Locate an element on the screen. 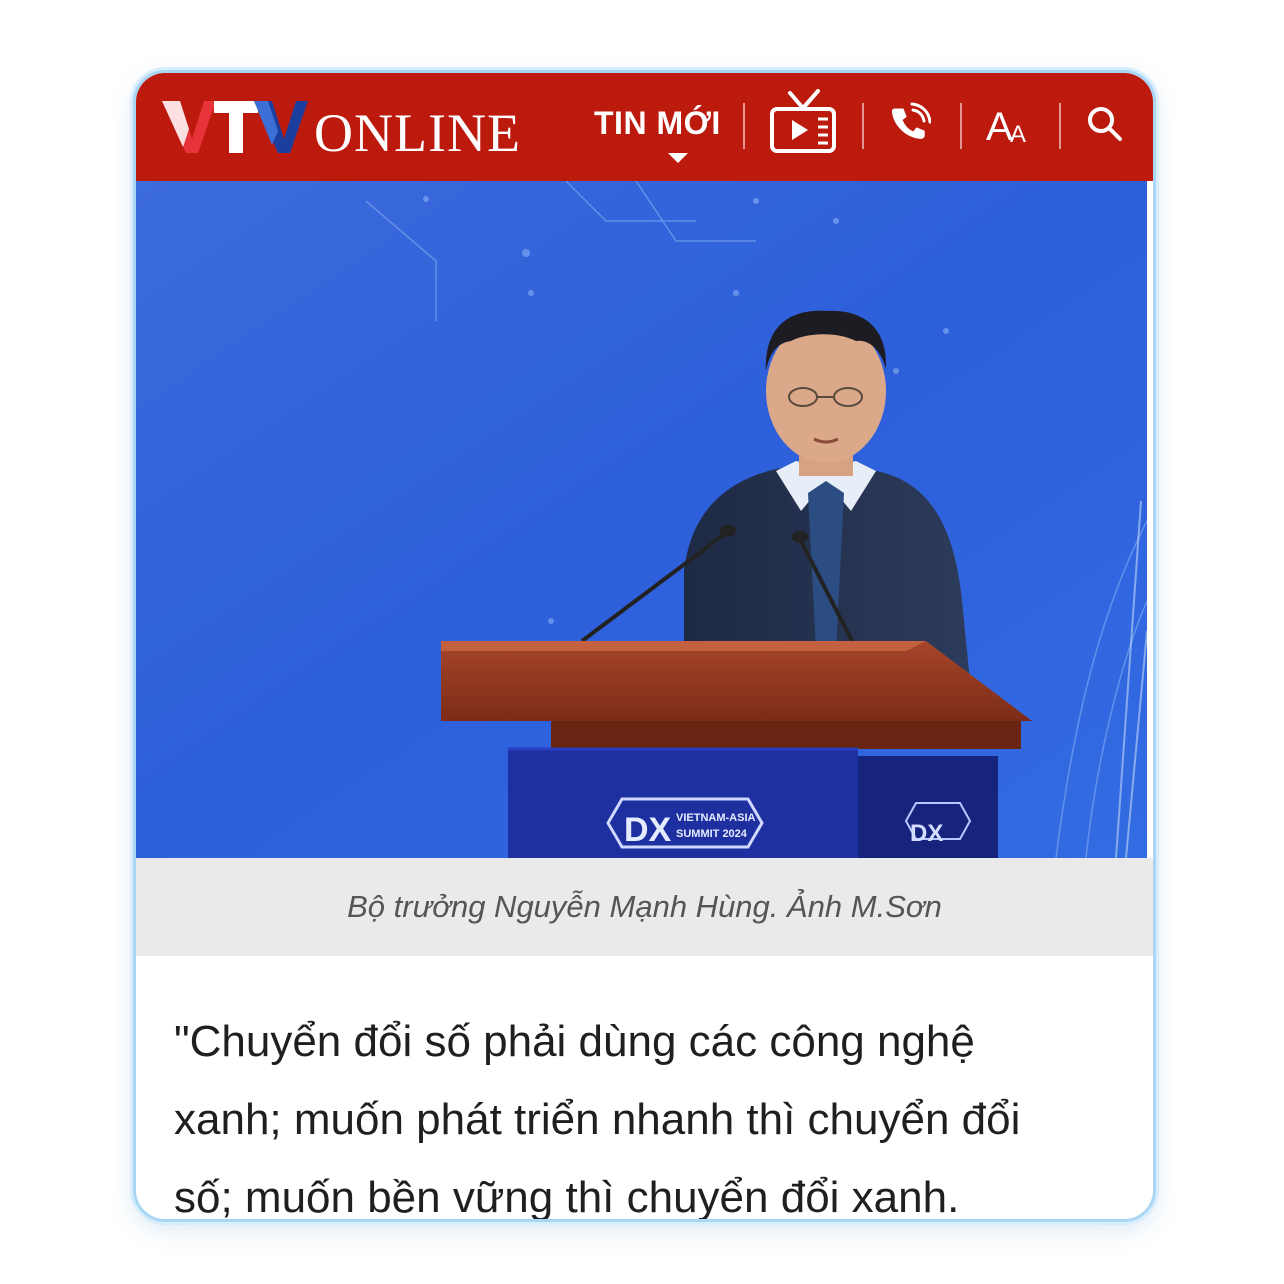  article-body-line: số; muốn bền vững thì chuyển đổi xanh. is located at coordinates (567, 1197).